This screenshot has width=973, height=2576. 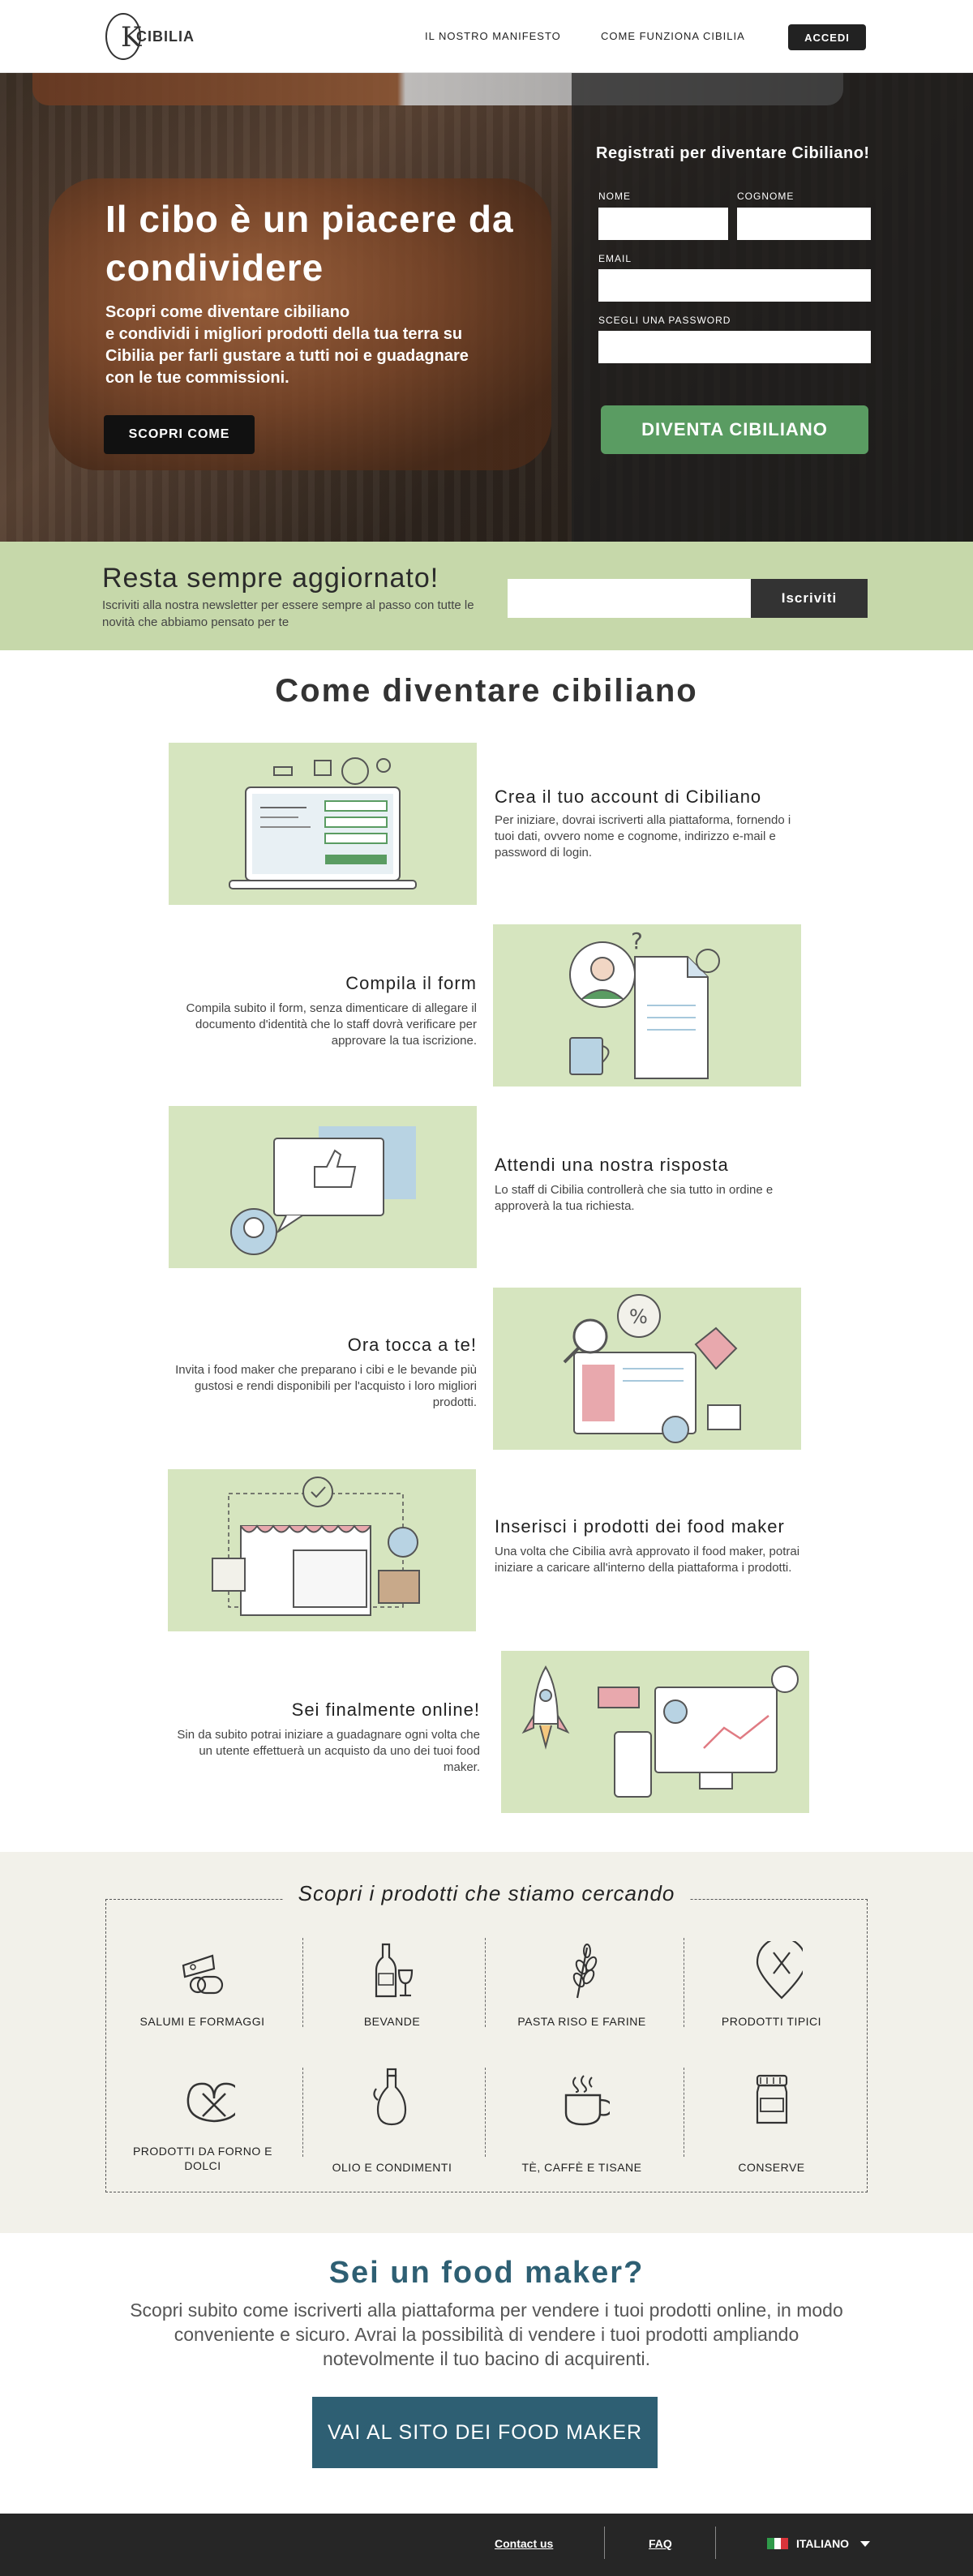 I want to click on last-name-label: COGNOME, so click(x=766, y=196).